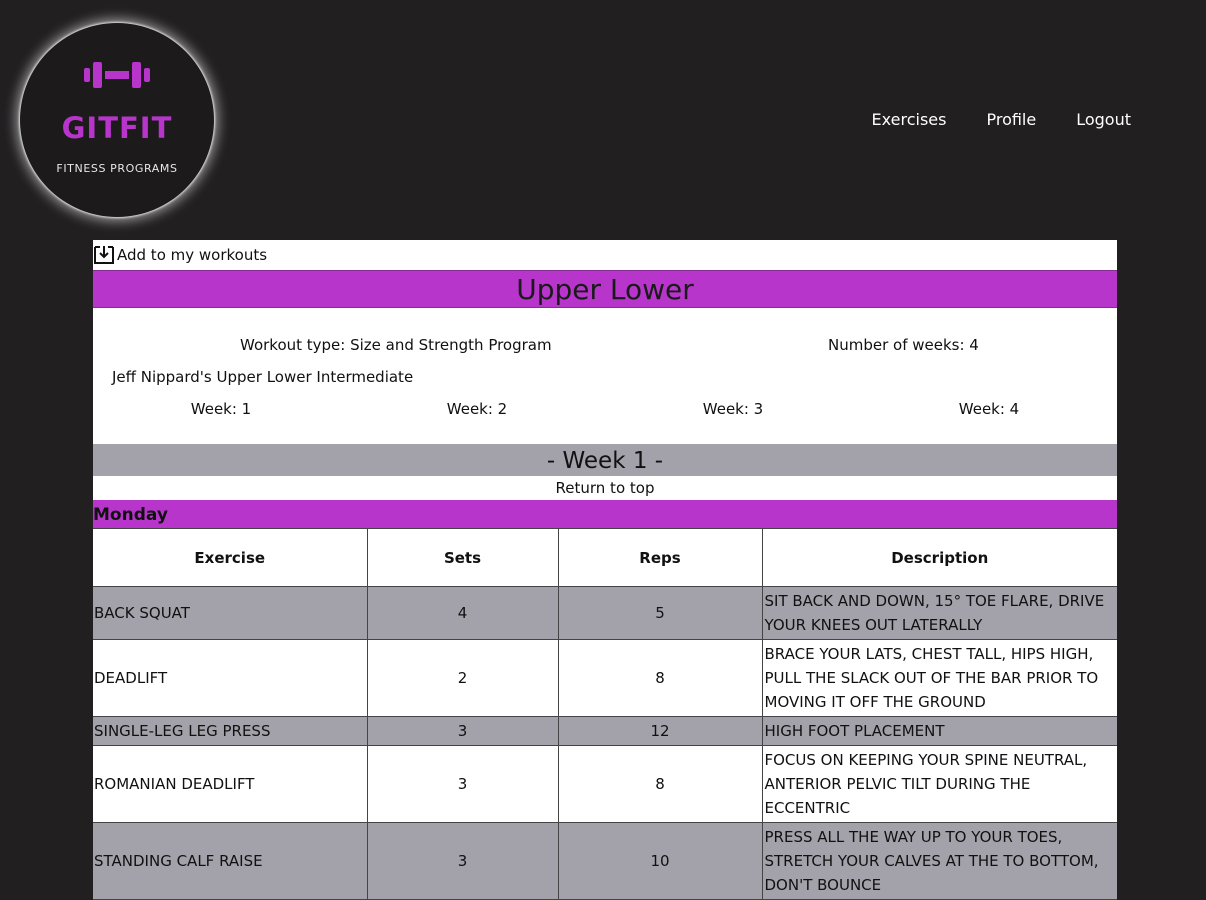  I want to click on exercise-reps: 12, so click(660, 731).